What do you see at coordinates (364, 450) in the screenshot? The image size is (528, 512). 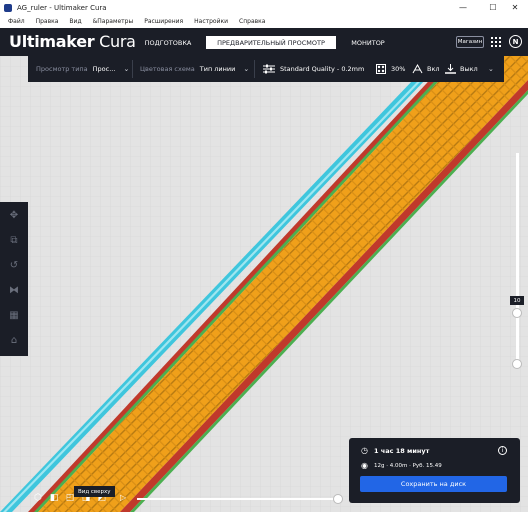 I see `clock-icon: ◷` at bounding box center [364, 450].